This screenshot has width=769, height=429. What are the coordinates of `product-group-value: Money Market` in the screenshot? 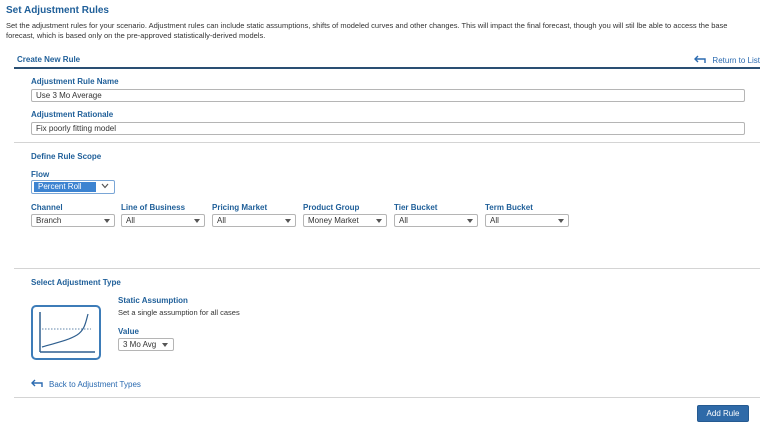 It's located at (333, 220).